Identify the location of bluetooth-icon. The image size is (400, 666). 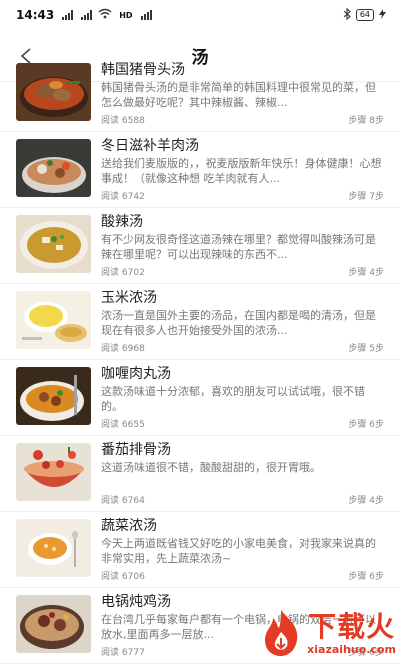
(347, 15).